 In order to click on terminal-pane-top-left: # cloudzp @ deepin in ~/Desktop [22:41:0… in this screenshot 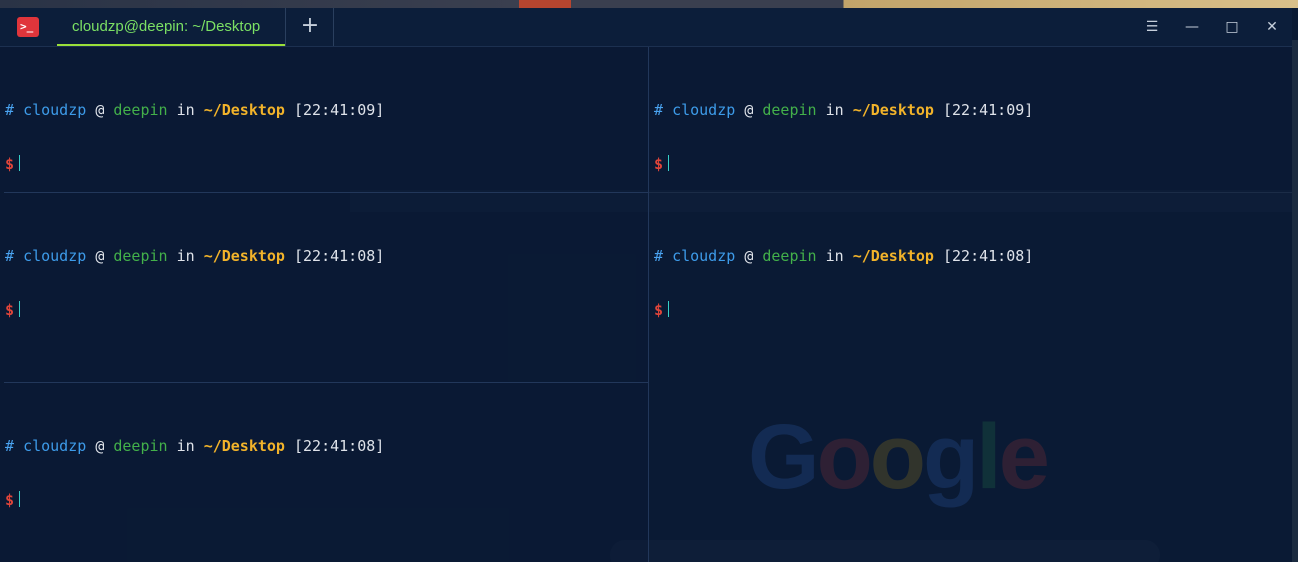, I will do `click(324, 119)`.